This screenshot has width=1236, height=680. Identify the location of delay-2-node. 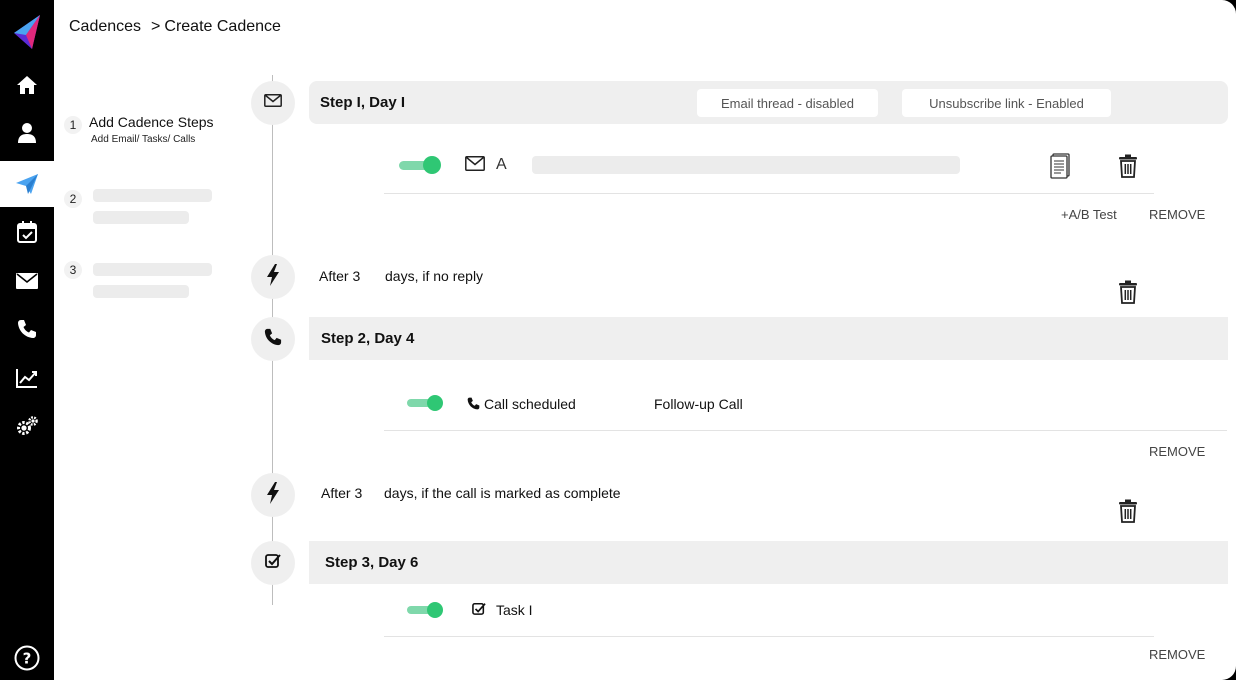
(273, 495).